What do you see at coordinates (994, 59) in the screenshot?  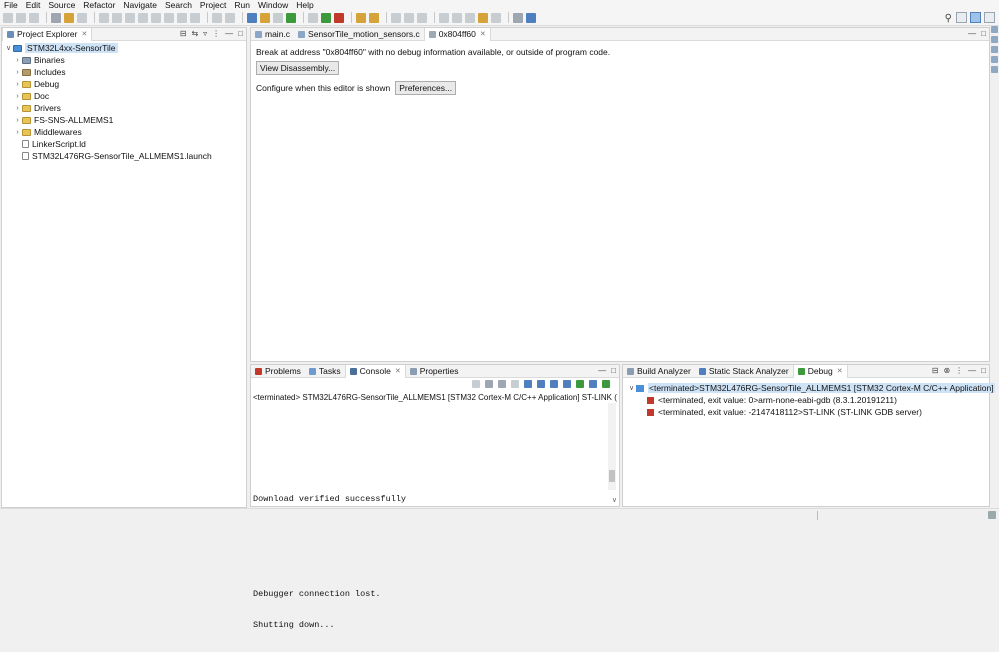 I see `registers-icon` at bounding box center [994, 59].